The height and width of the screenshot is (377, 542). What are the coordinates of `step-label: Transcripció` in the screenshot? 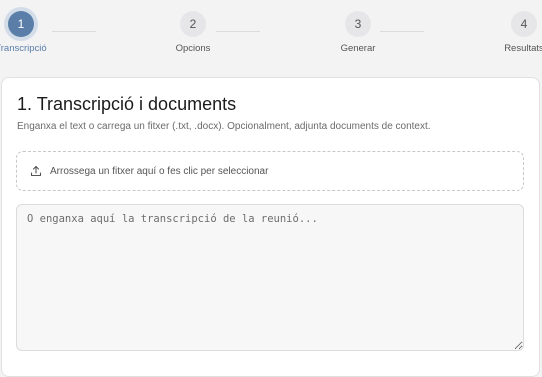 It's located at (23, 48).